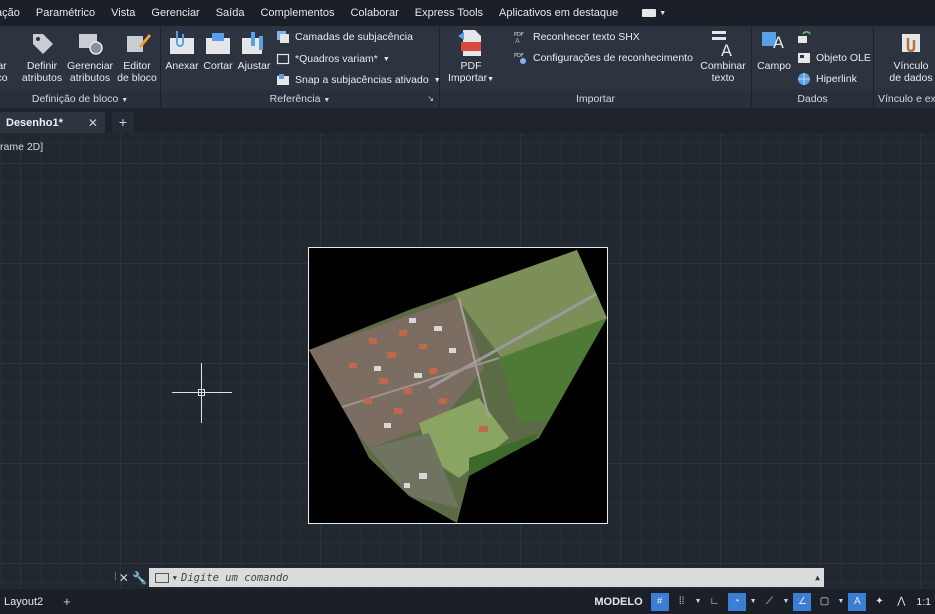 The height and width of the screenshot is (614, 935). What do you see at coordinates (300, 99) in the screenshot?
I see `panel-title-reference: Referência ▼ ↘` at bounding box center [300, 99].